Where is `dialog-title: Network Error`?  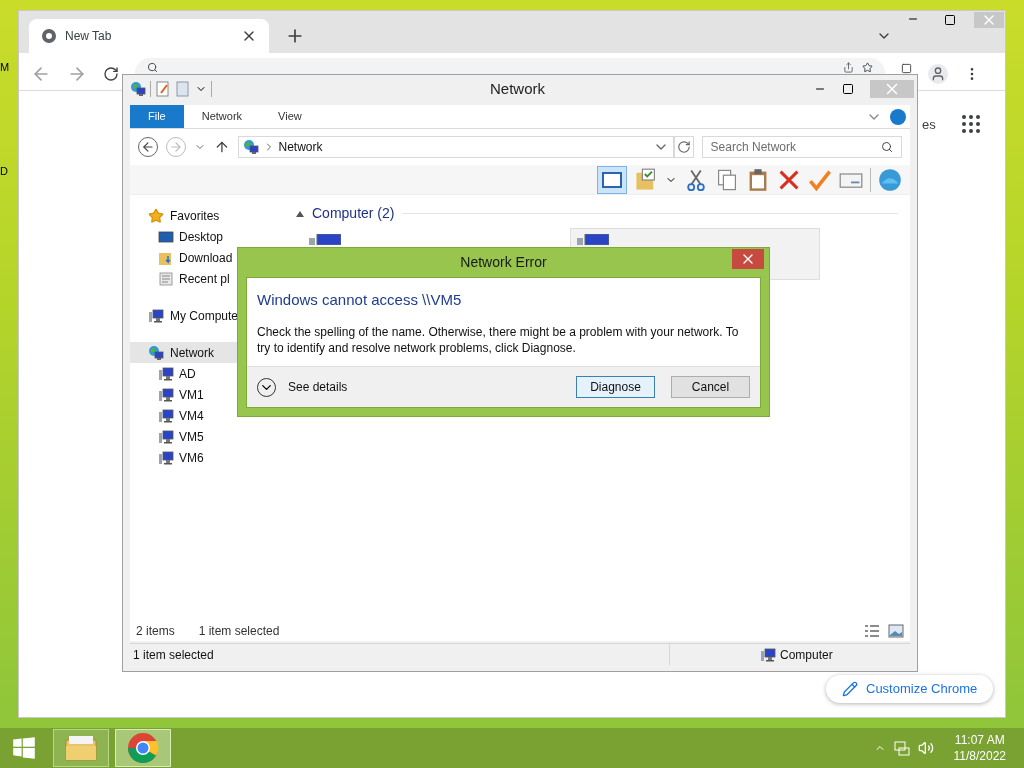 dialog-title: Network Error is located at coordinates (503, 262).